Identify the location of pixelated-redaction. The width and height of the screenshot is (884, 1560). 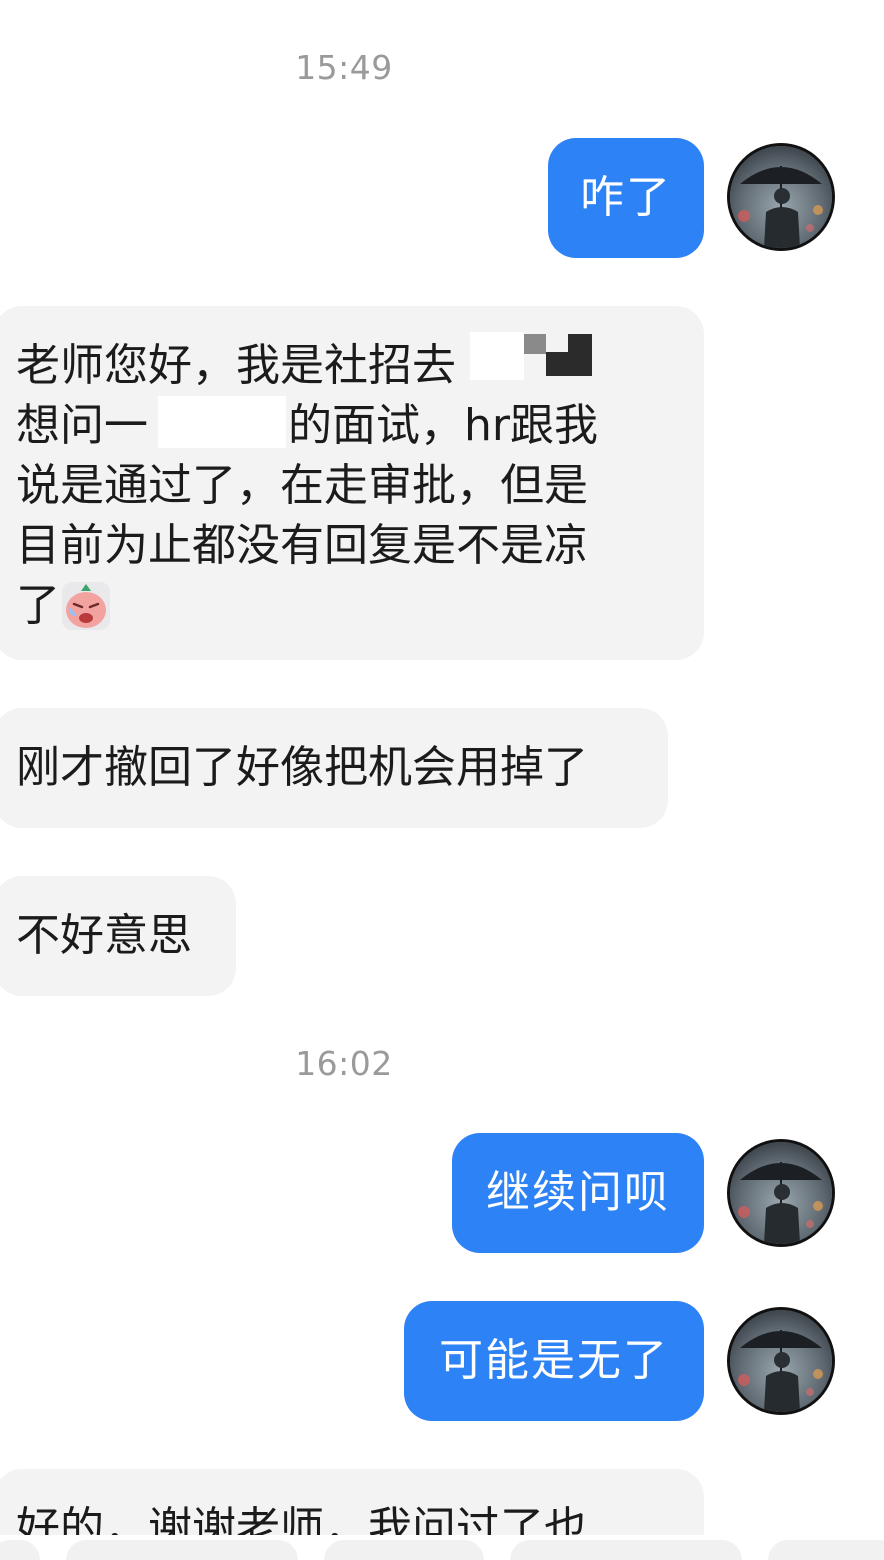
(558, 355).